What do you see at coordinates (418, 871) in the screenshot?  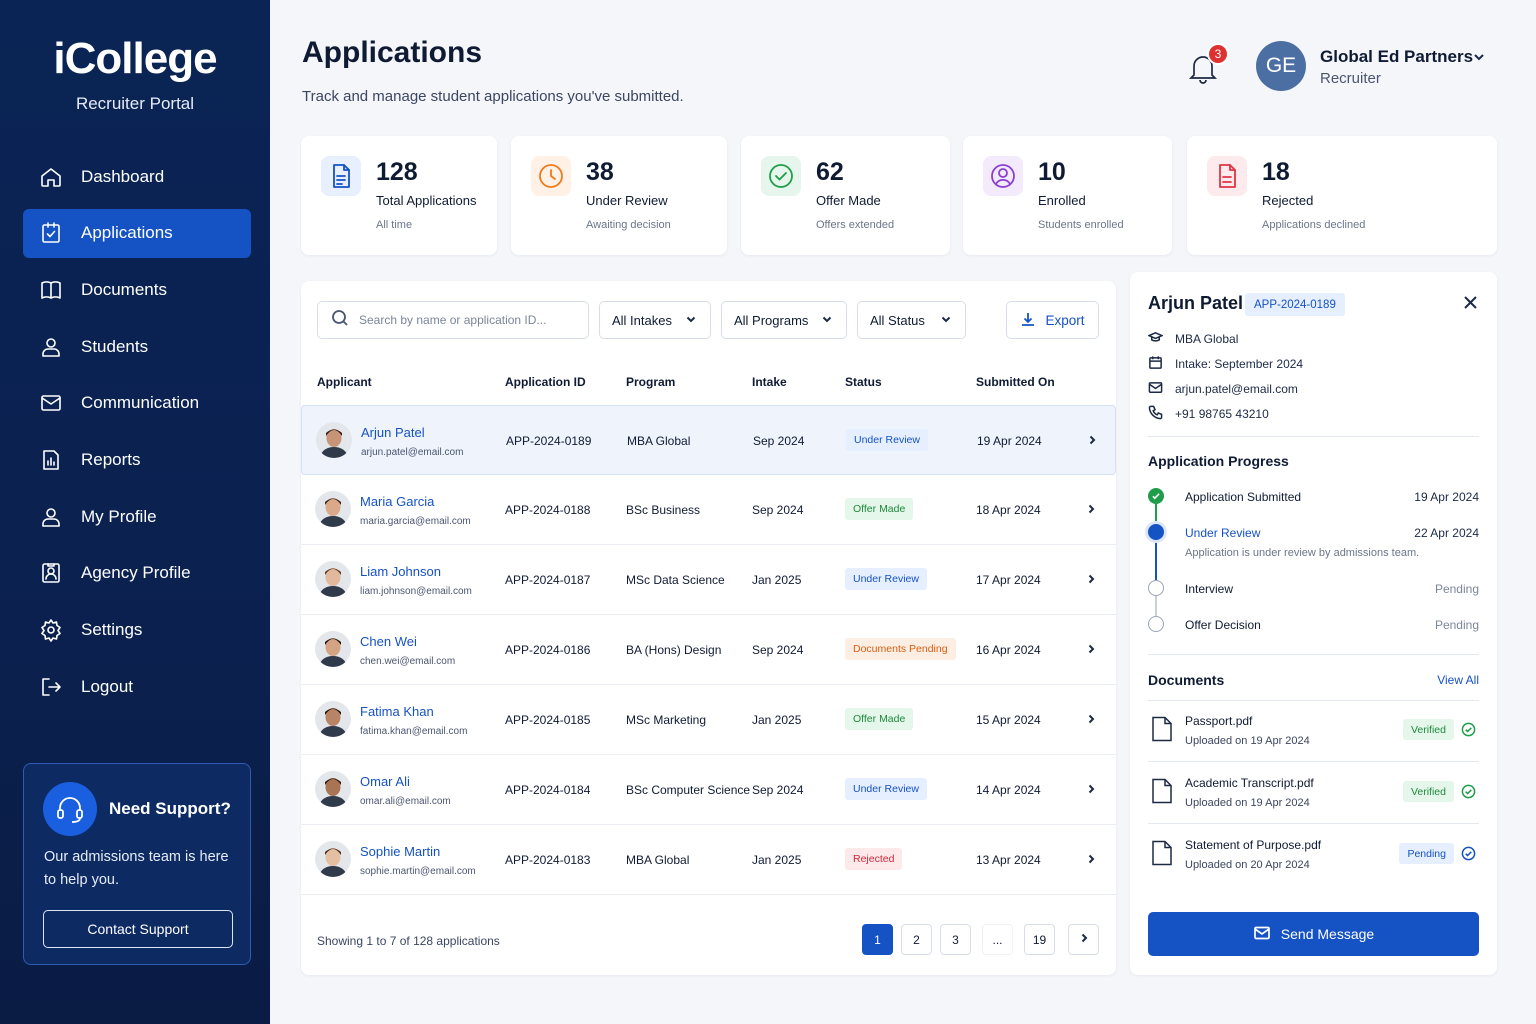 I see `applicant-email: sophie.martin@email.com` at bounding box center [418, 871].